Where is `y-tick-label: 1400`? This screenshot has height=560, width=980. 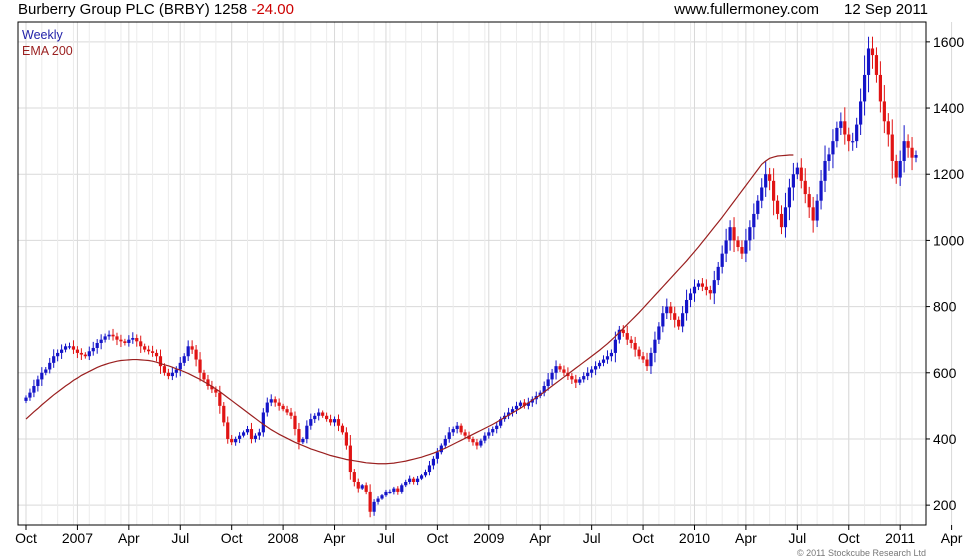
y-tick-label: 1400 is located at coordinates (948, 108).